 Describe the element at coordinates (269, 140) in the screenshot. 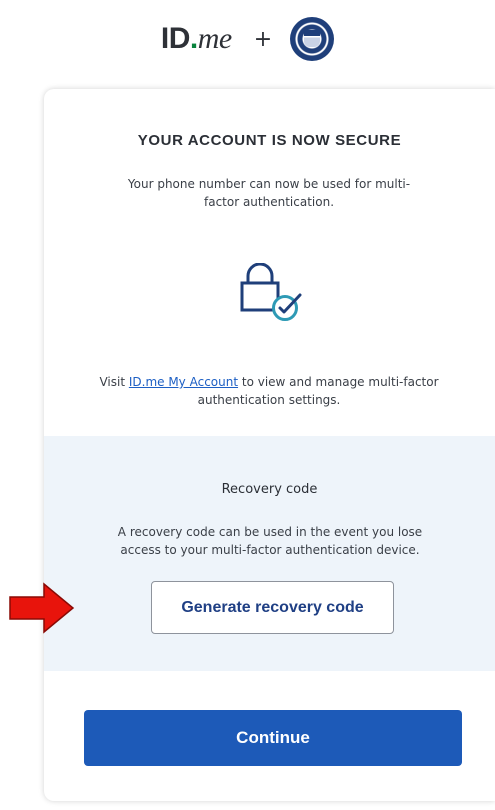

I see `page-title: YOUR ACCOUNT IS NOW SECURE` at that location.